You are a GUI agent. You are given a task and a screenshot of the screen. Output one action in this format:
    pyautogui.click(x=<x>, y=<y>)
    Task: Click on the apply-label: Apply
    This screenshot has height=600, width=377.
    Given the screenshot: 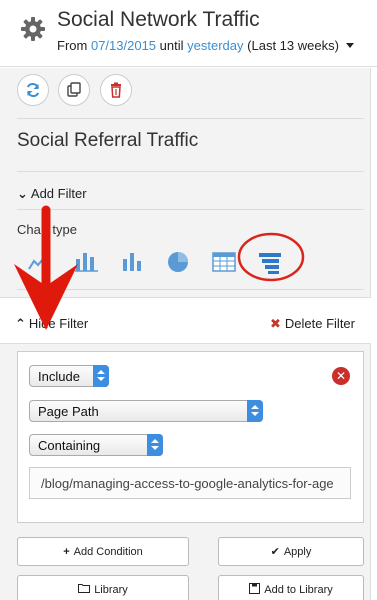 What is the action you would take?
    pyautogui.click(x=297, y=551)
    